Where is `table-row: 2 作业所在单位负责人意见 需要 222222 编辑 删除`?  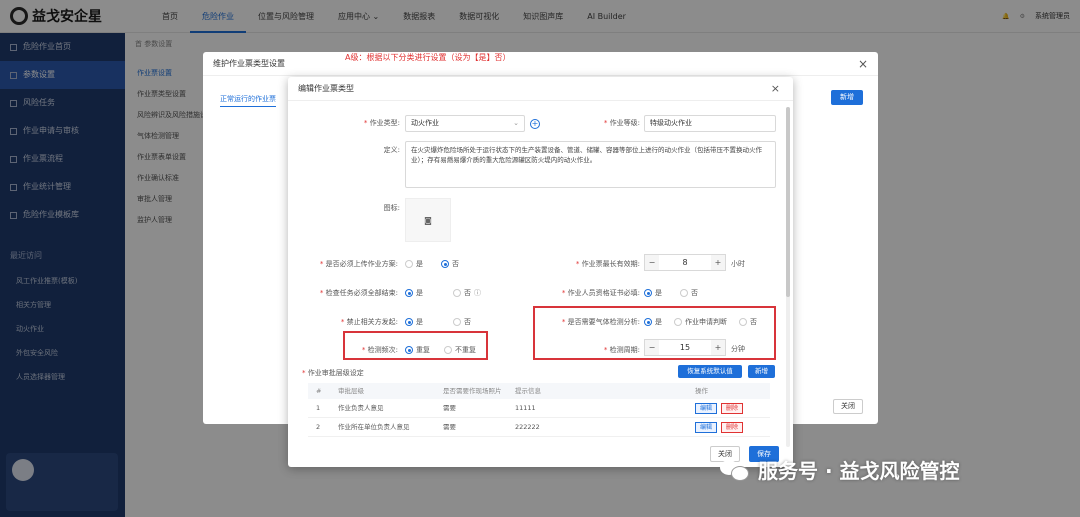 table-row: 2 作业所在单位负责人意见 需要 222222 编辑 删除 is located at coordinates (539, 427).